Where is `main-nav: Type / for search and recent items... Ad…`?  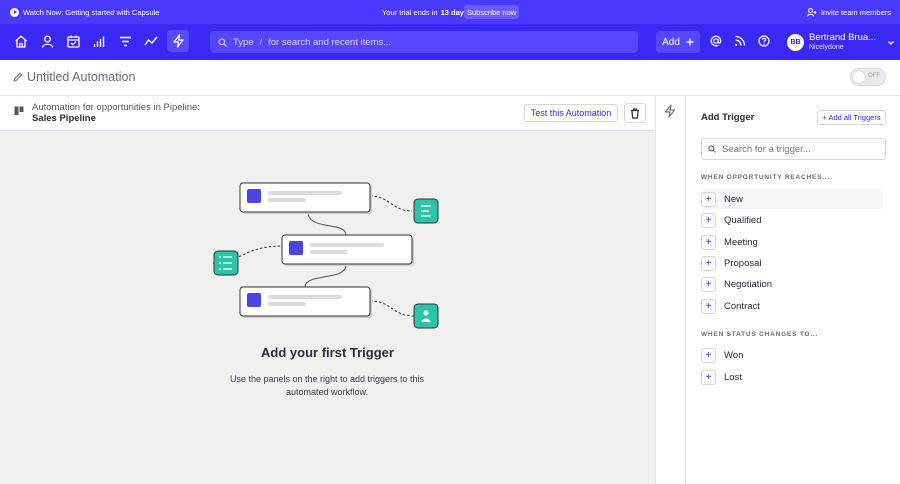 main-nav: Type / for search and recent items... Ad… is located at coordinates (450, 42).